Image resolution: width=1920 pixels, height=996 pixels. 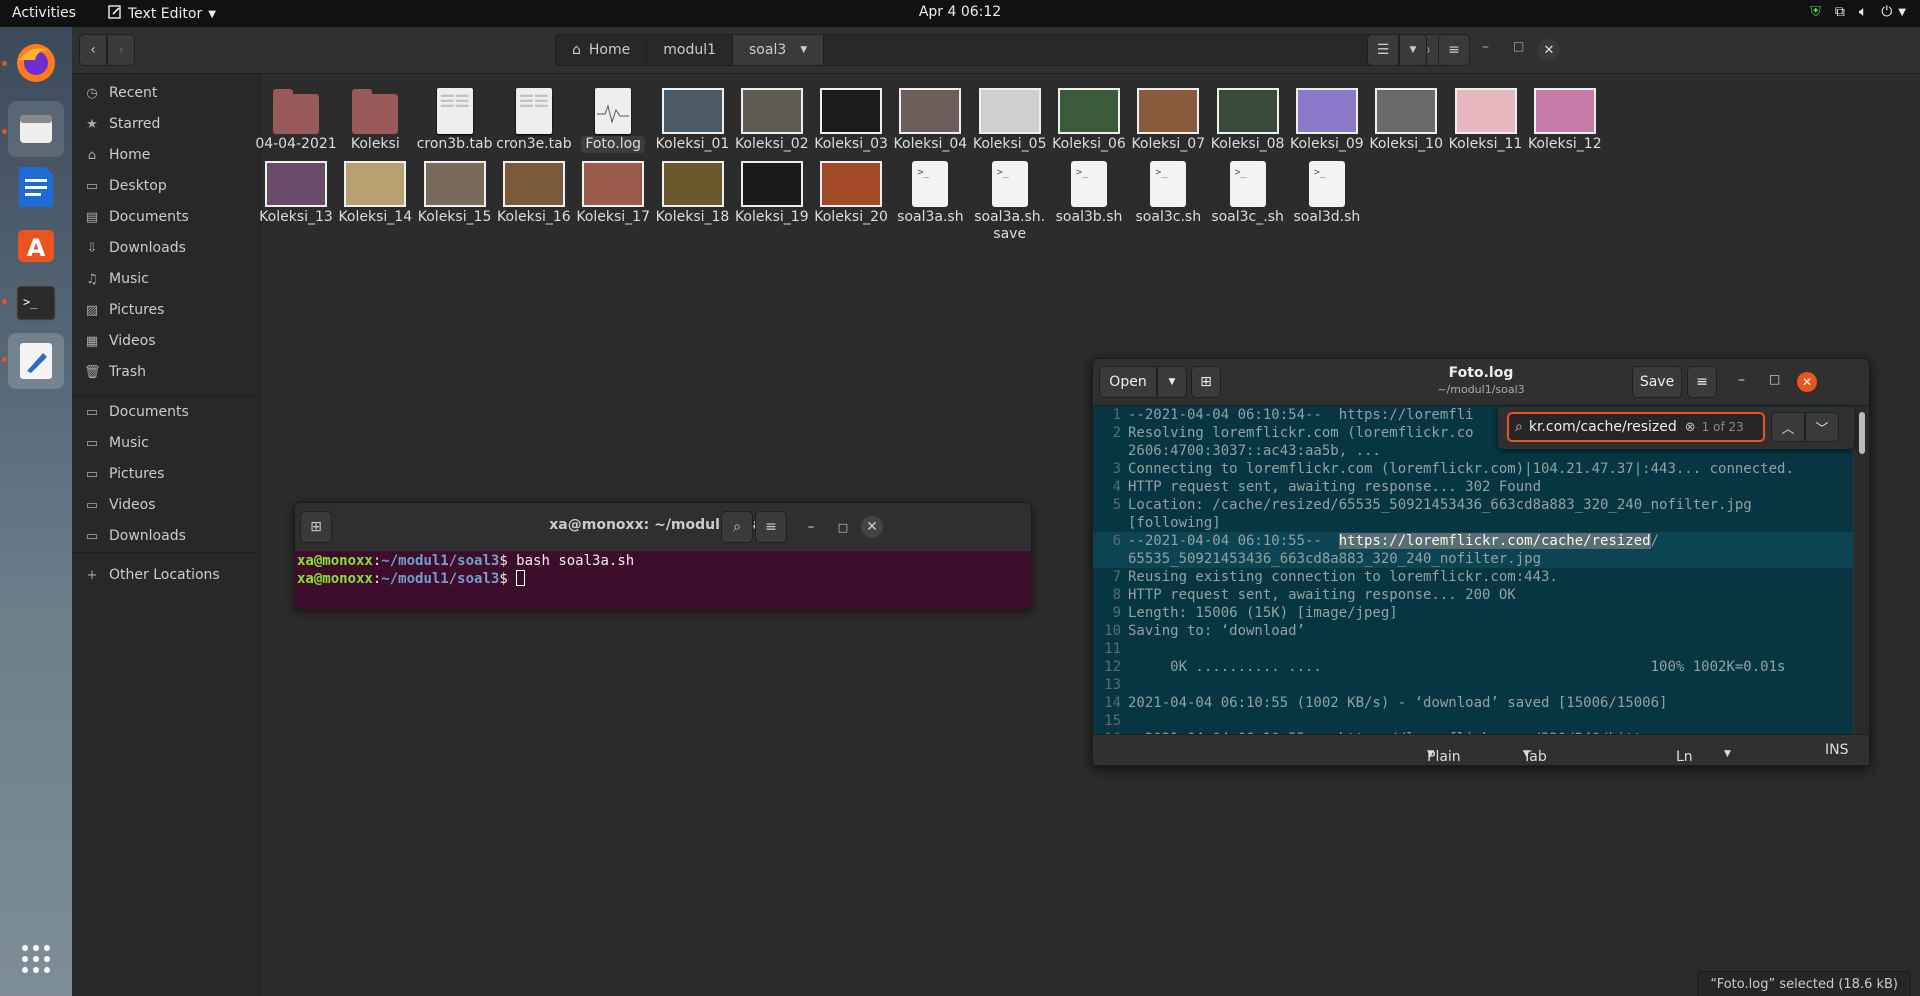 What do you see at coordinates (121, 50) in the screenshot?
I see `forward-button: ›` at bounding box center [121, 50].